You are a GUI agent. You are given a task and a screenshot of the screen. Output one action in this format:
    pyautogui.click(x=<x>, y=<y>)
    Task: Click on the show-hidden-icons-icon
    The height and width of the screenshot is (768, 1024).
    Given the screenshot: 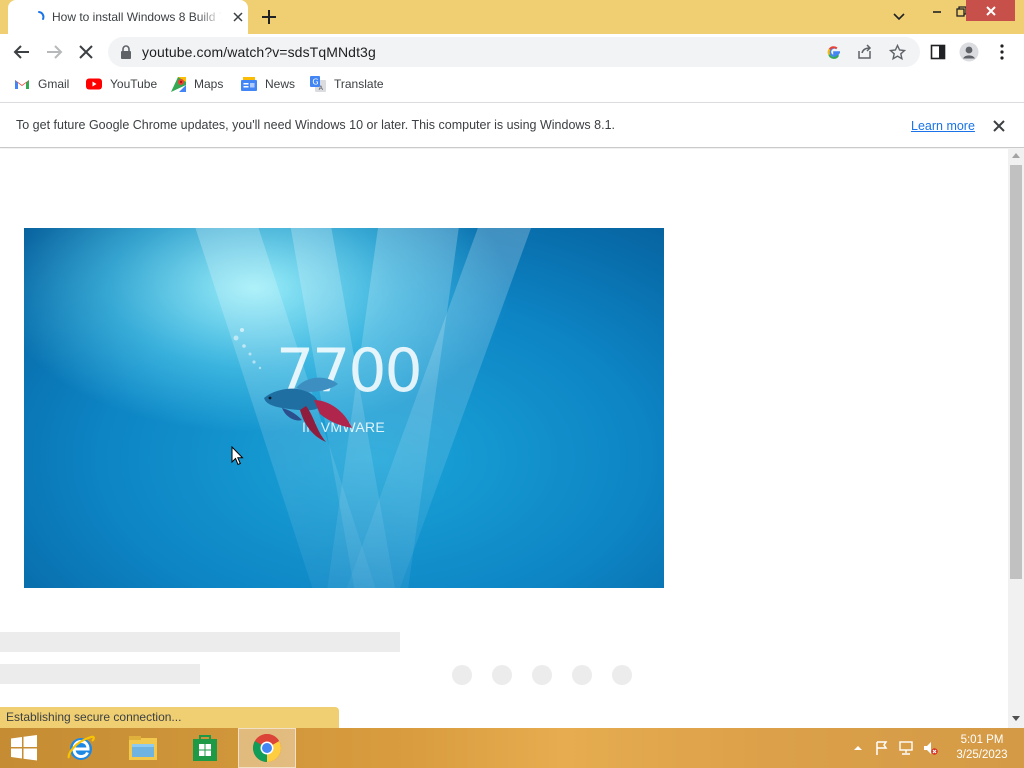 What is the action you would take?
    pyautogui.click(x=858, y=748)
    